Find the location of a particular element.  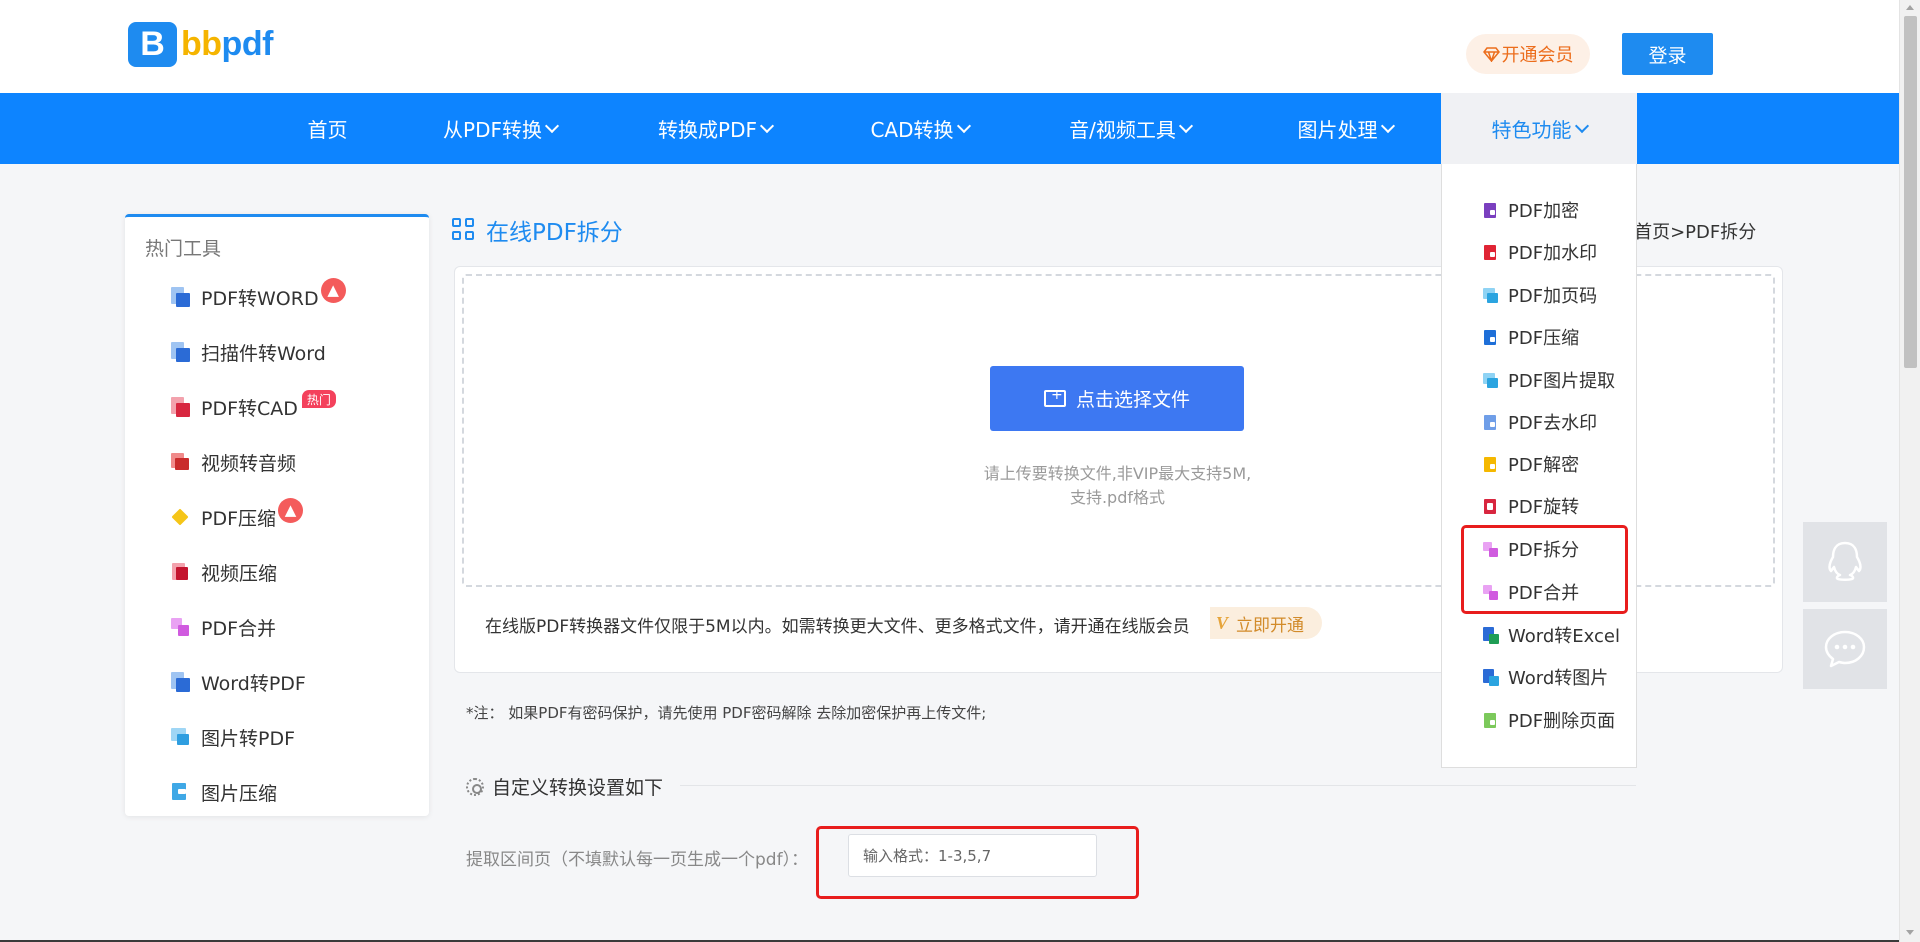

decrypt-icon is located at coordinates (1490, 464).